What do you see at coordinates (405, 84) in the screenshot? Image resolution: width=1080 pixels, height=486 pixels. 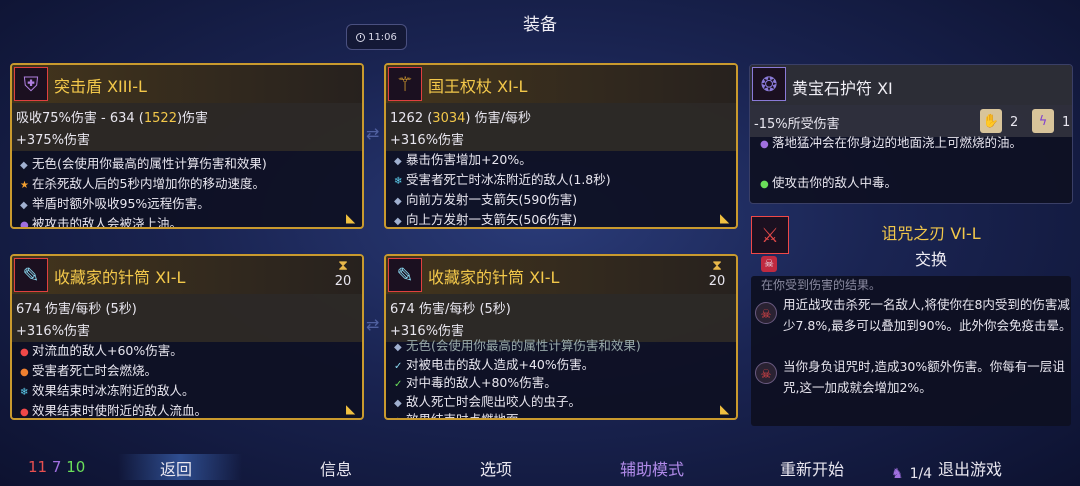 I see `scepter-icon: ⚚` at bounding box center [405, 84].